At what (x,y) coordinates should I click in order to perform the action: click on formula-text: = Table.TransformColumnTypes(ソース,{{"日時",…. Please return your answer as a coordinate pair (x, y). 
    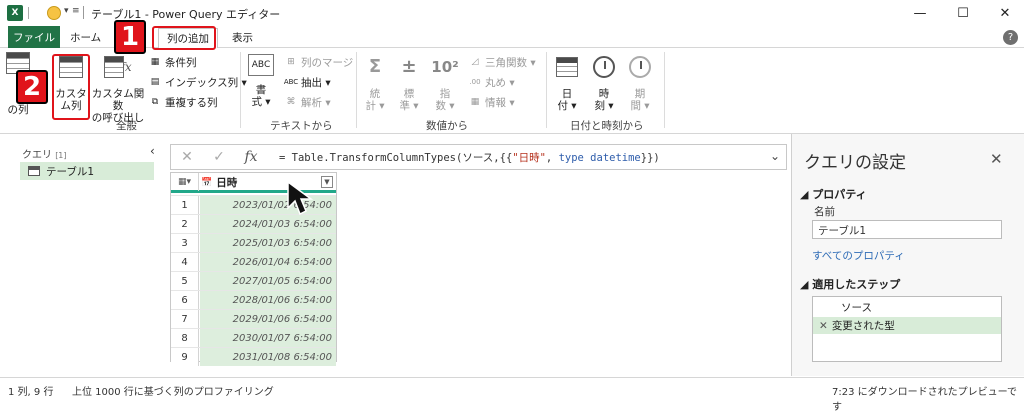
    Looking at the image, I should click on (469, 157).